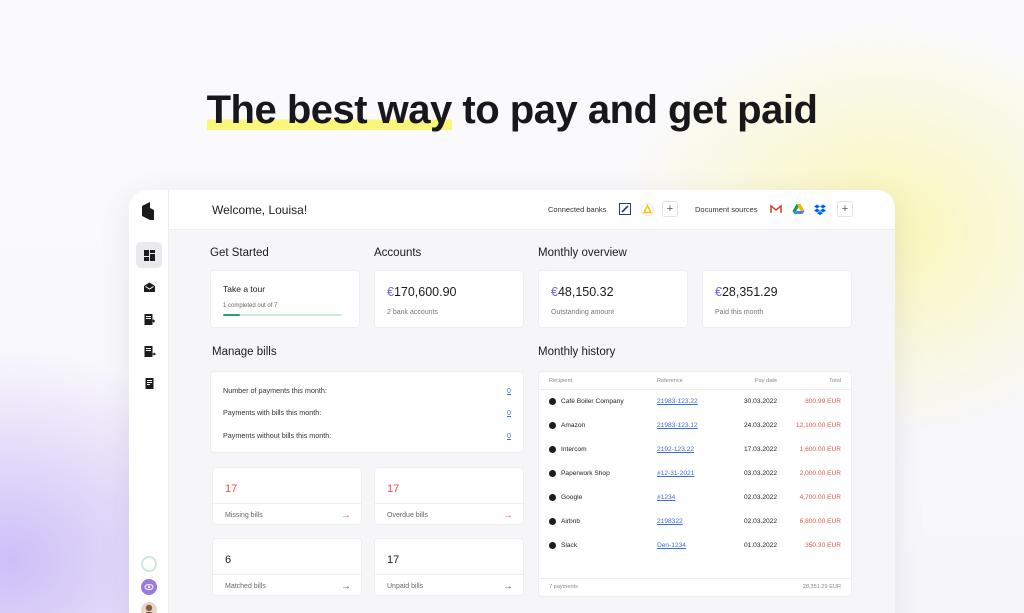 The image size is (1024, 613). Describe the element at coordinates (820, 209) in the screenshot. I see `dropbox-icon` at that location.